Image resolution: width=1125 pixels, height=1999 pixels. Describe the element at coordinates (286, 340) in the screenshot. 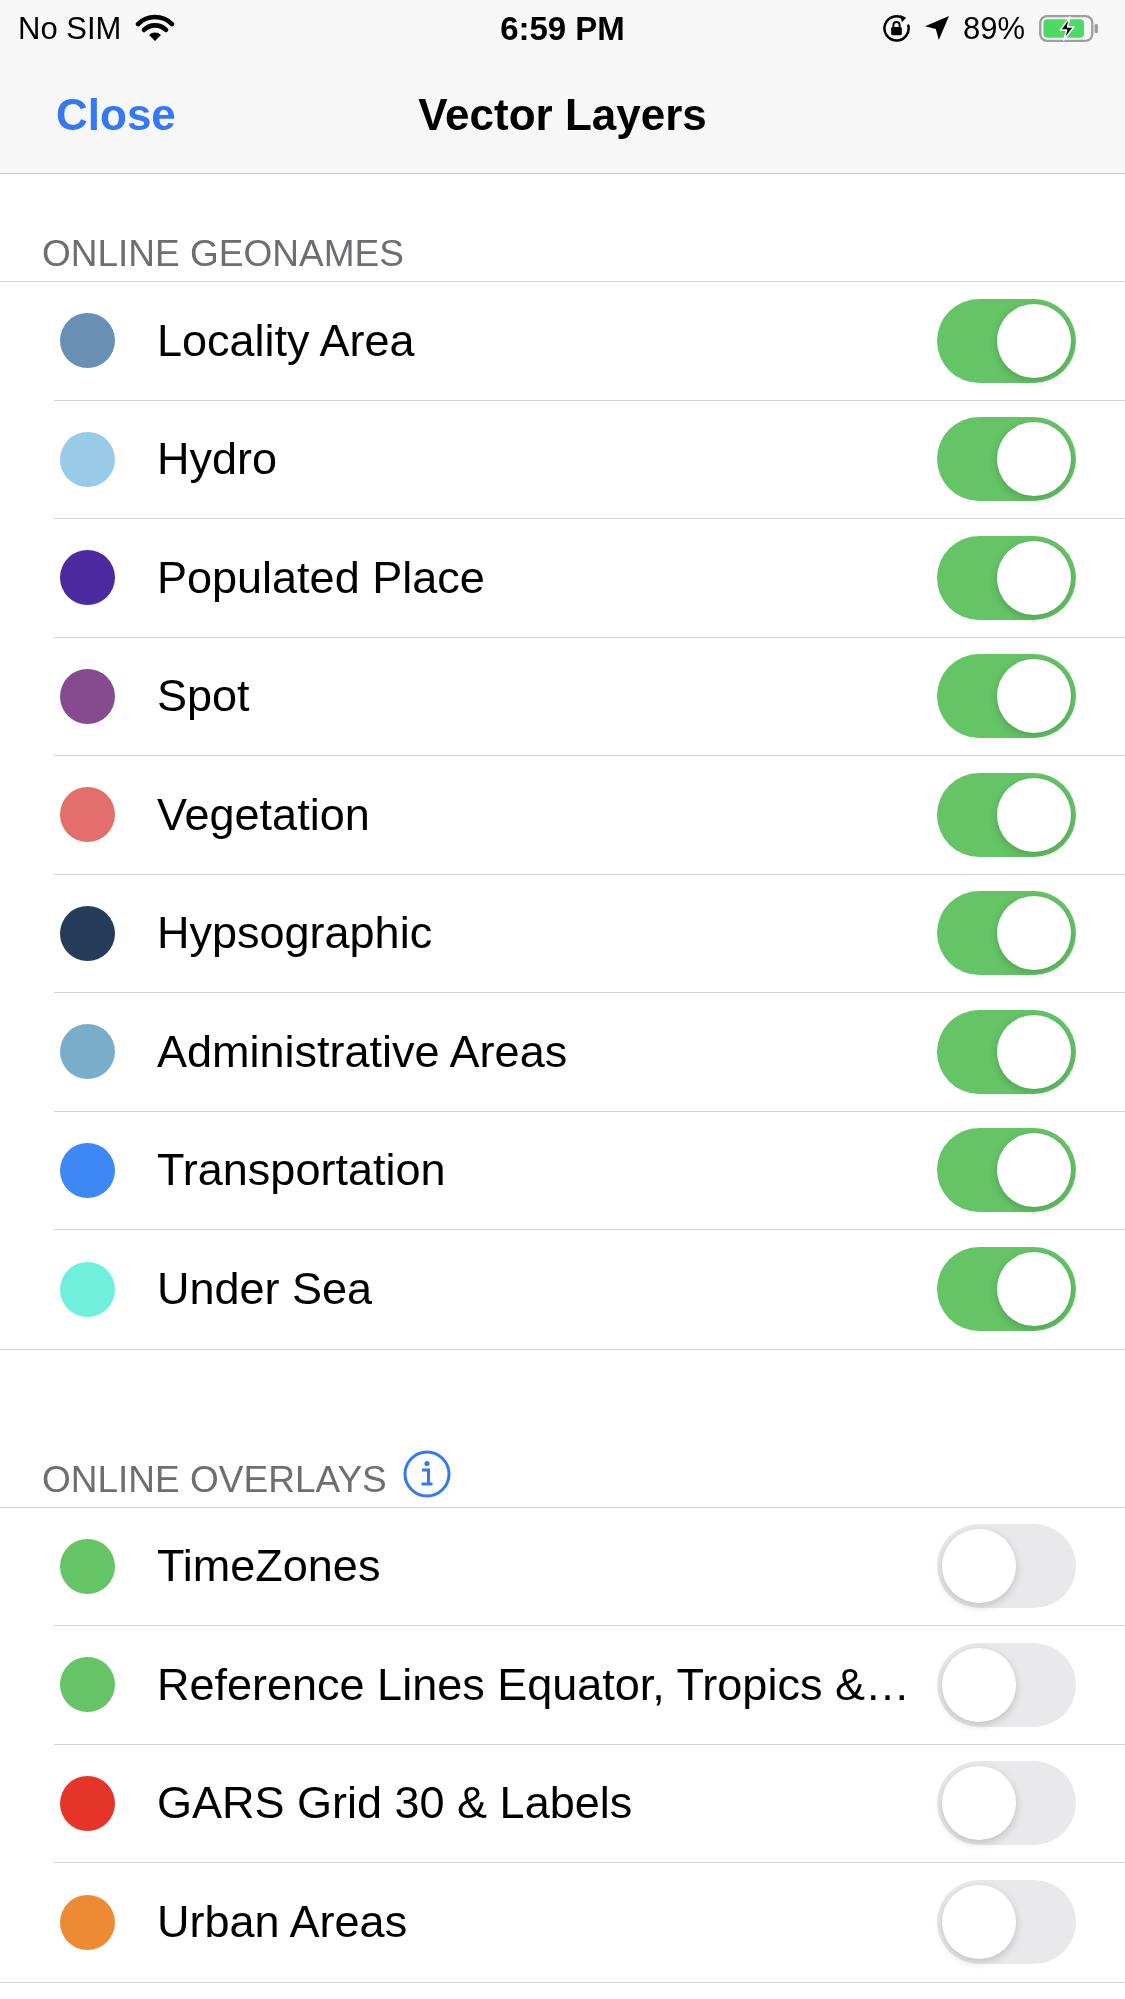

I see `layer-name: Locality Area` at that location.